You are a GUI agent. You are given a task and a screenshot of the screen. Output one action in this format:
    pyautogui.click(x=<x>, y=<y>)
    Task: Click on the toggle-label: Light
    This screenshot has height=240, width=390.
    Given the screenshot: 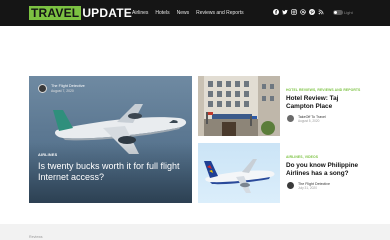 What is the action you would take?
    pyautogui.click(x=348, y=12)
    